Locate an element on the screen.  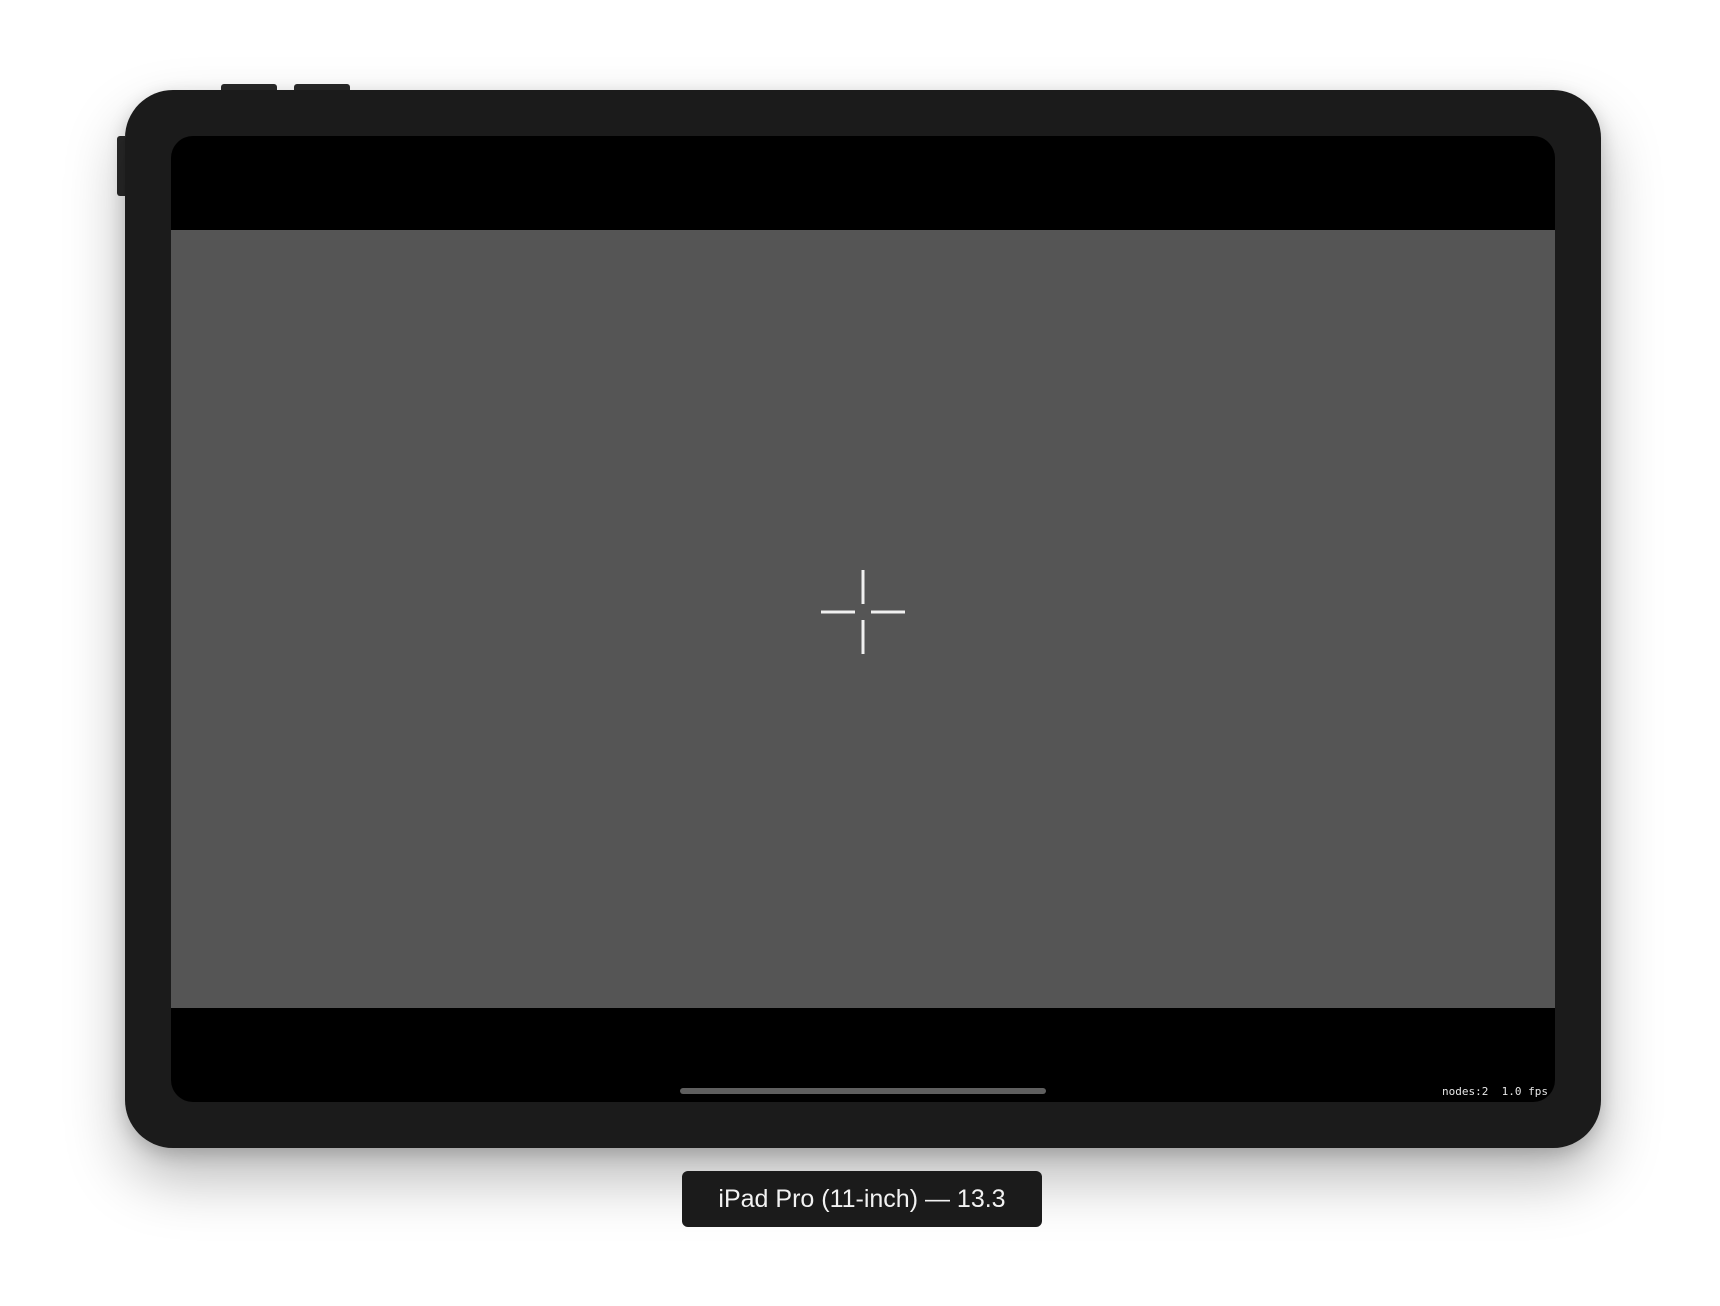
home-indicator is located at coordinates (863, 1091).